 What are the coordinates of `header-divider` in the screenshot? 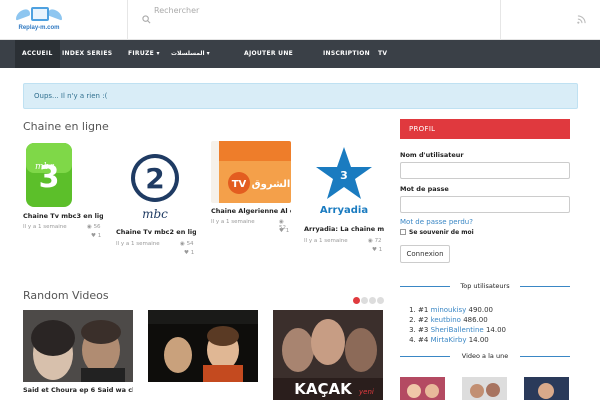 It's located at (500, 20).